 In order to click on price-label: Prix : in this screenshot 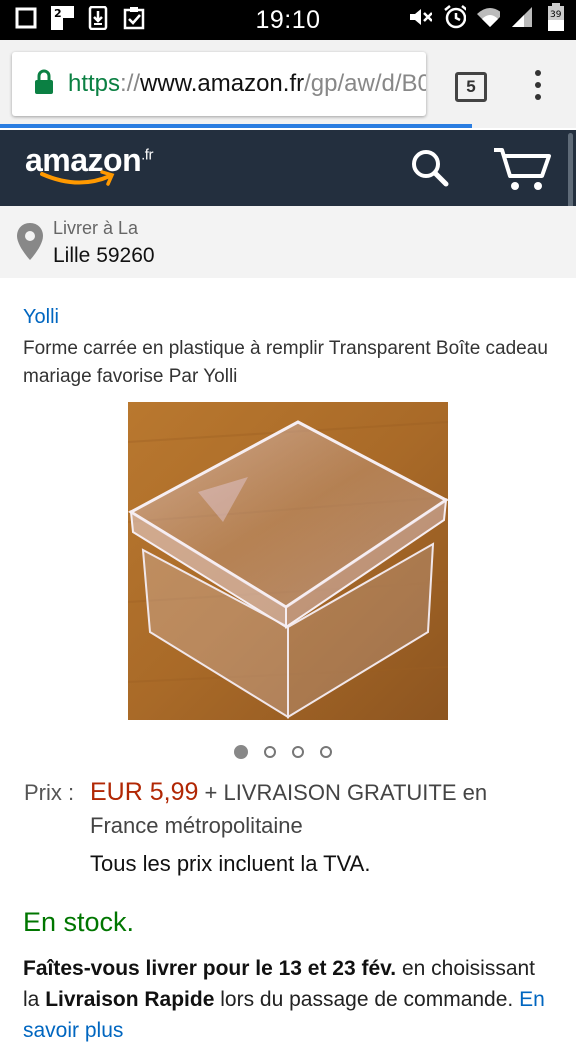, I will do `click(49, 792)`.